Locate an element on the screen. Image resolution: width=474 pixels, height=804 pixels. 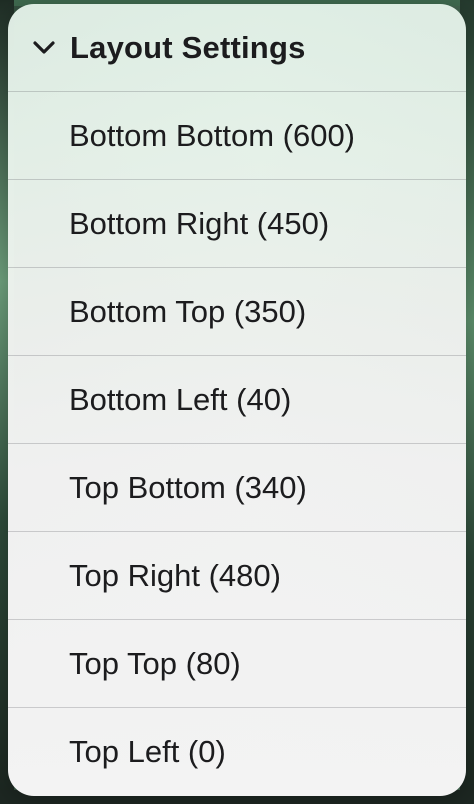
menu-item-top-left: Top Left (0) is located at coordinates (237, 752).